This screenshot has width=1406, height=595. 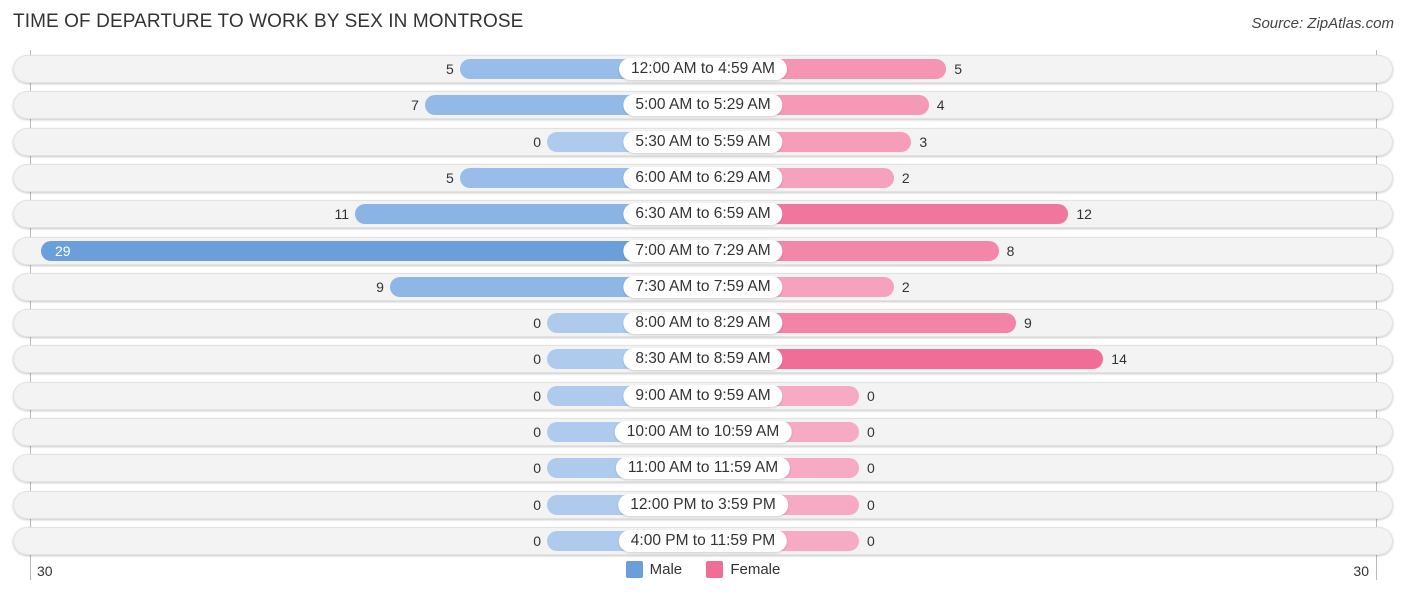 What do you see at coordinates (703, 395) in the screenshot?
I see `category-label: 9:00 AM to 9:59 AM` at bounding box center [703, 395].